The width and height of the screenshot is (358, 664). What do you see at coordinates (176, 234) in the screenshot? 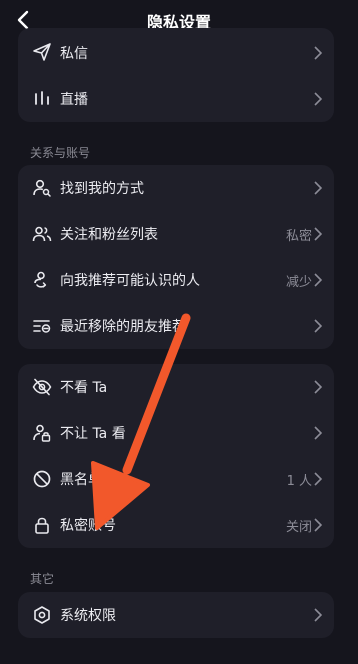
I see `row-follow-fans-list: 关注和粉丝列表 私密` at bounding box center [176, 234].